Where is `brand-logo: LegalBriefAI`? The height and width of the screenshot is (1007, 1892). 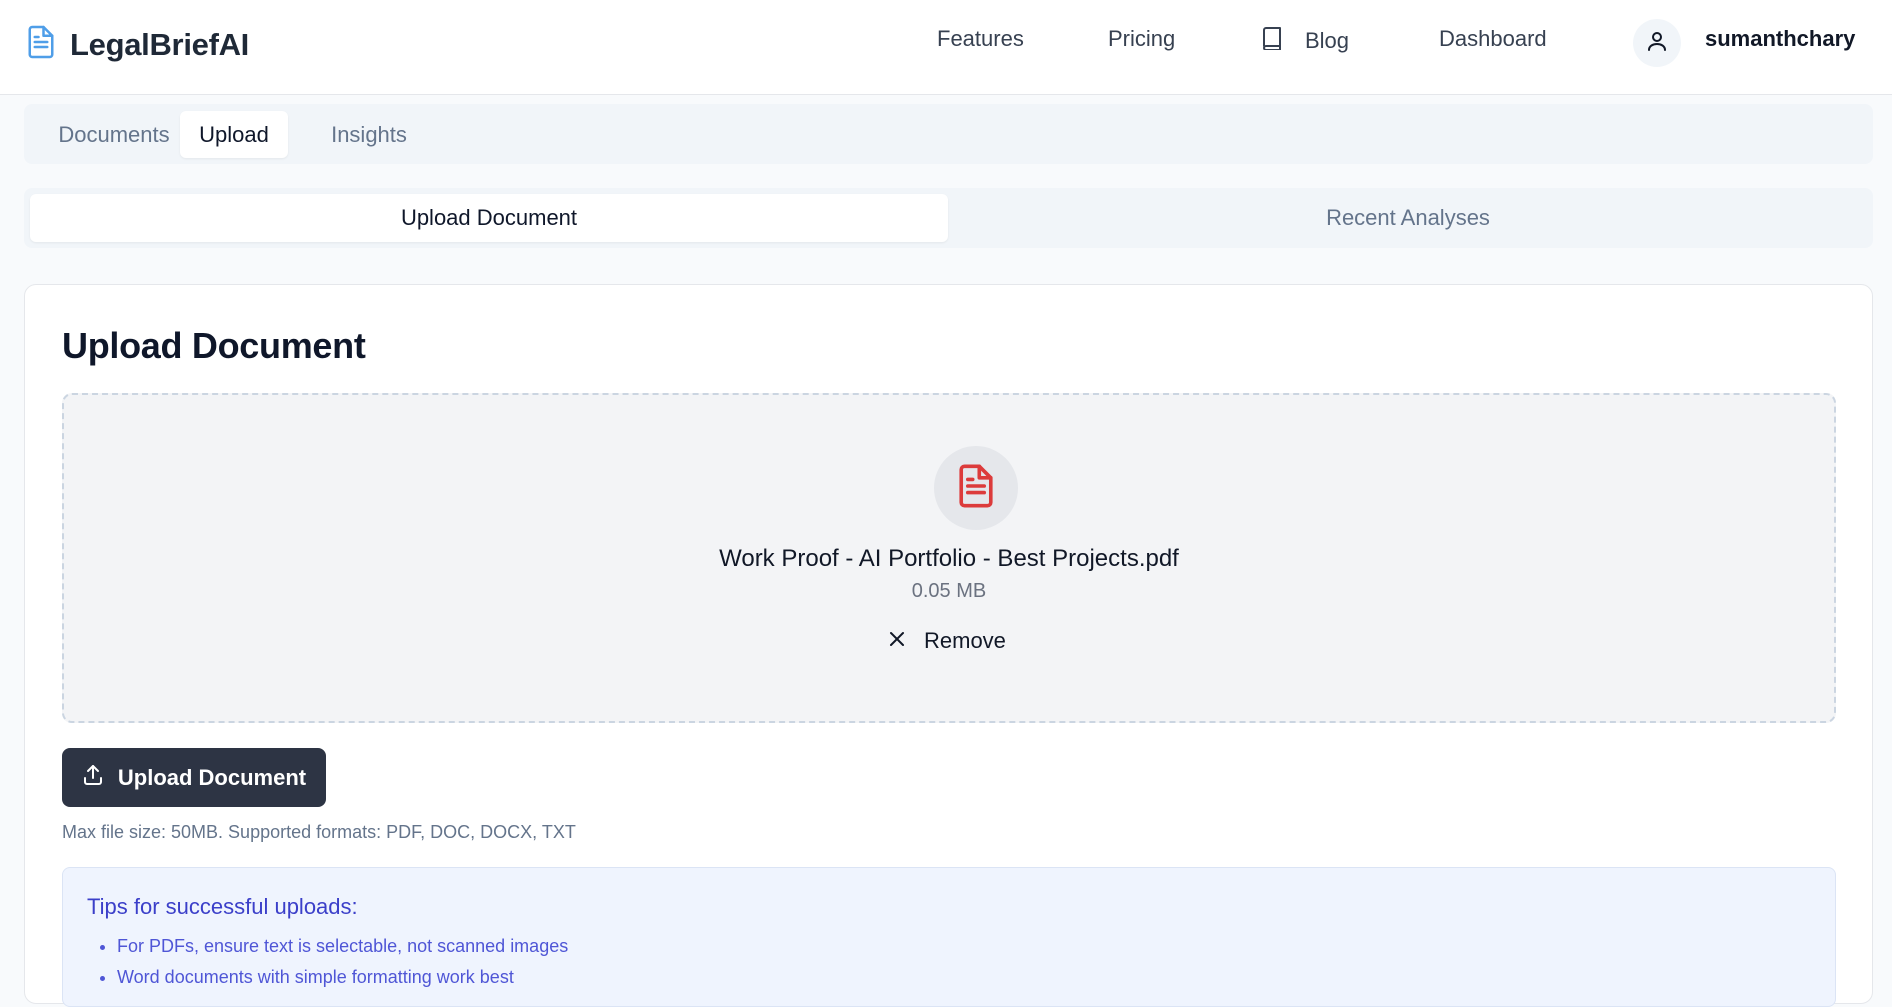 brand-logo: LegalBriefAI is located at coordinates (137, 44).